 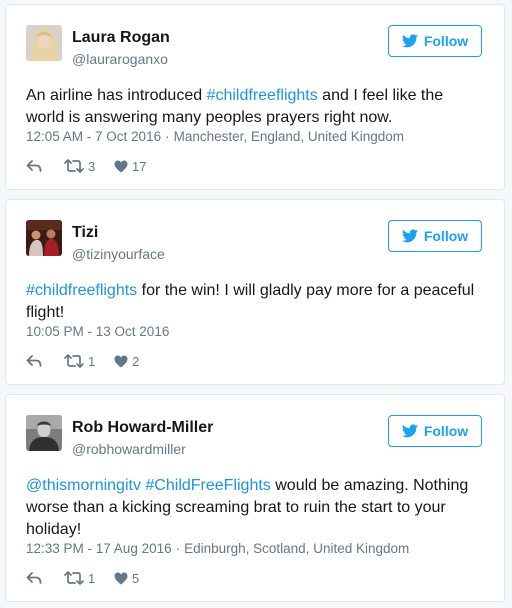 I want to click on user-handle: @lauraroganxo, so click(x=120, y=59).